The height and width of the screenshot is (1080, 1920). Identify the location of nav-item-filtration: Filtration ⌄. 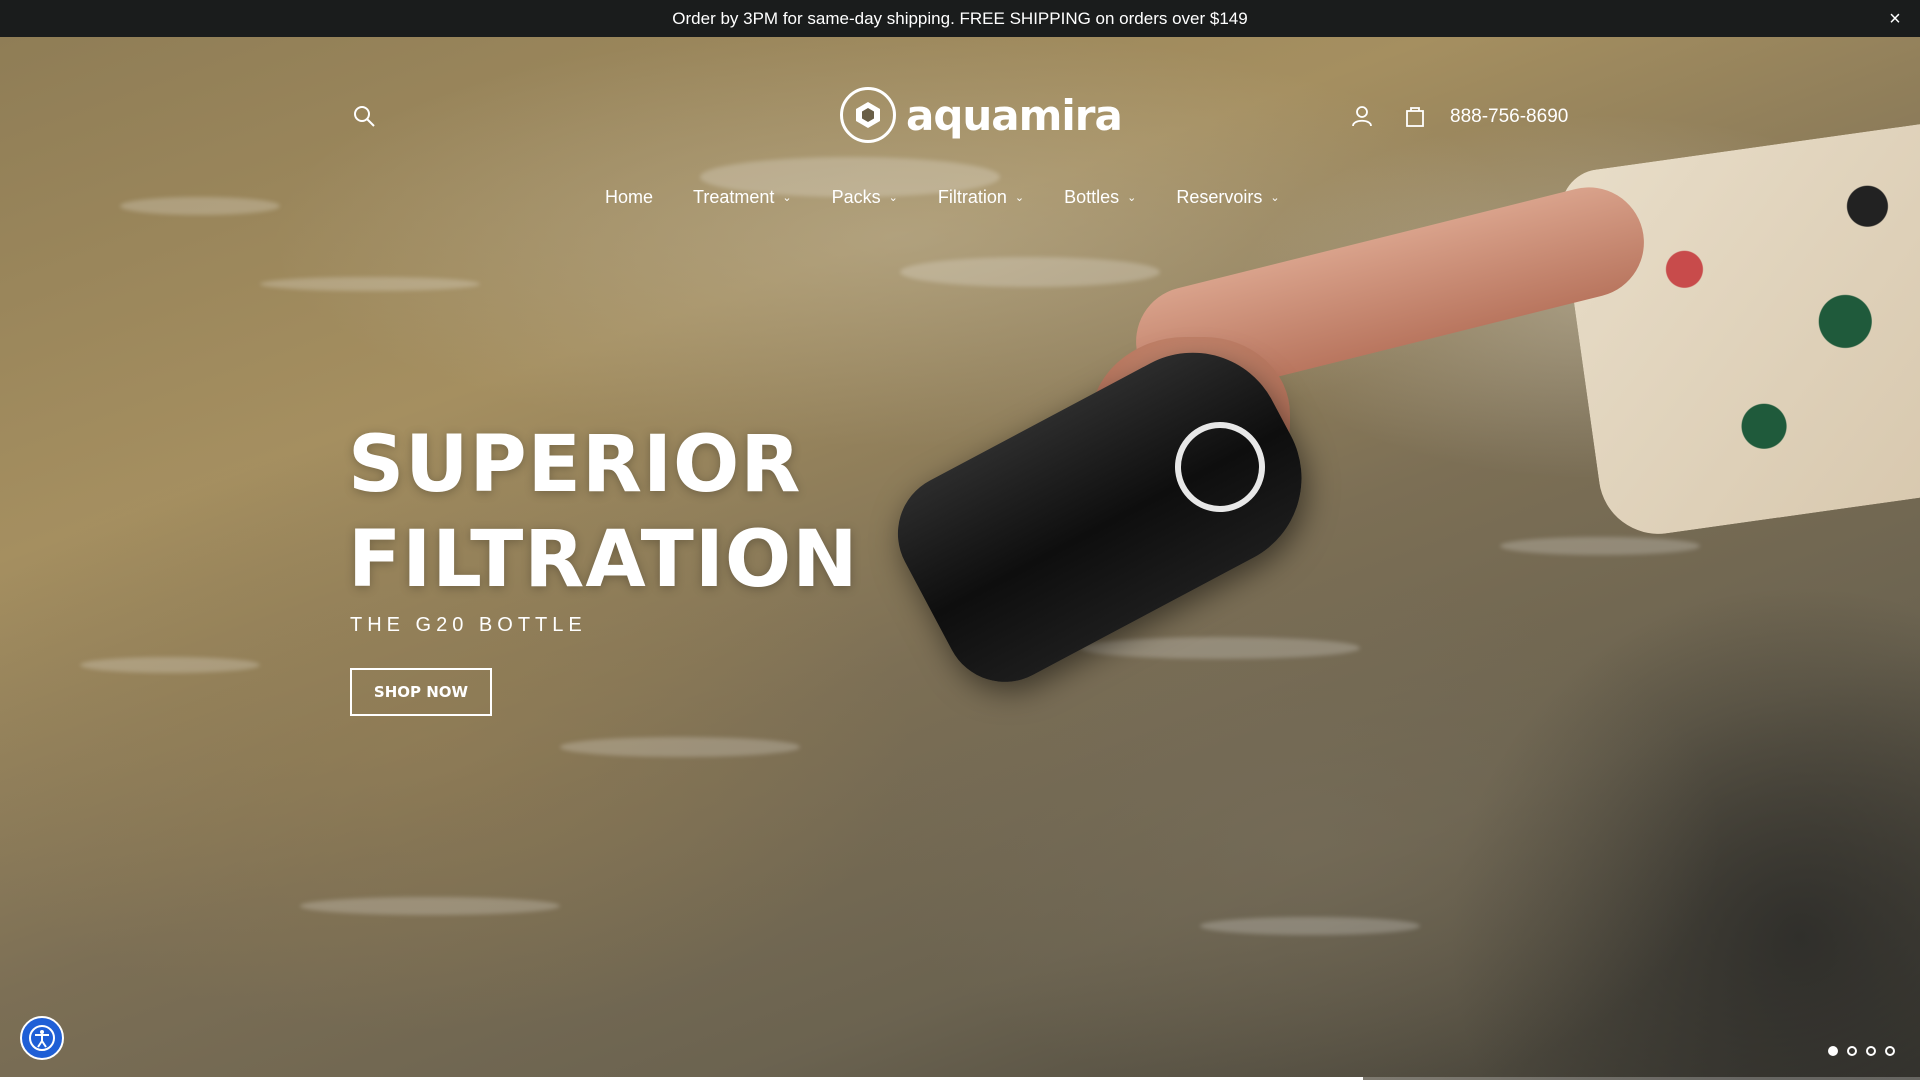
(981, 197).